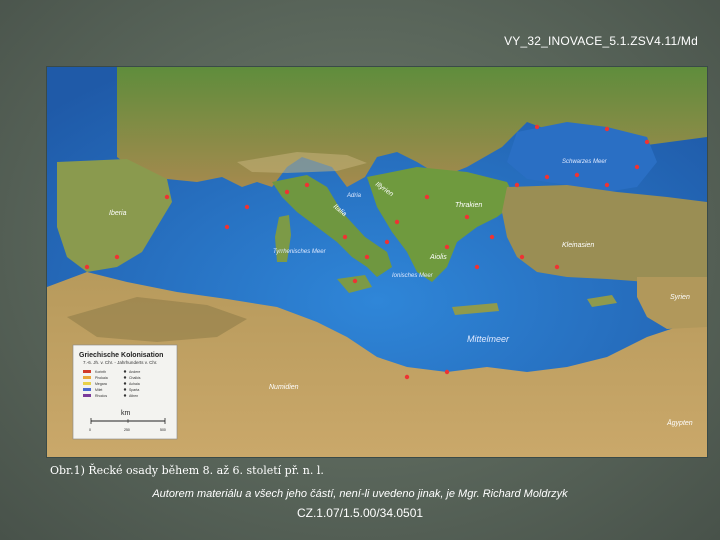 The image size is (720, 540). What do you see at coordinates (133, 396) in the screenshot?
I see `legend-item: Athen` at bounding box center [133, 396].